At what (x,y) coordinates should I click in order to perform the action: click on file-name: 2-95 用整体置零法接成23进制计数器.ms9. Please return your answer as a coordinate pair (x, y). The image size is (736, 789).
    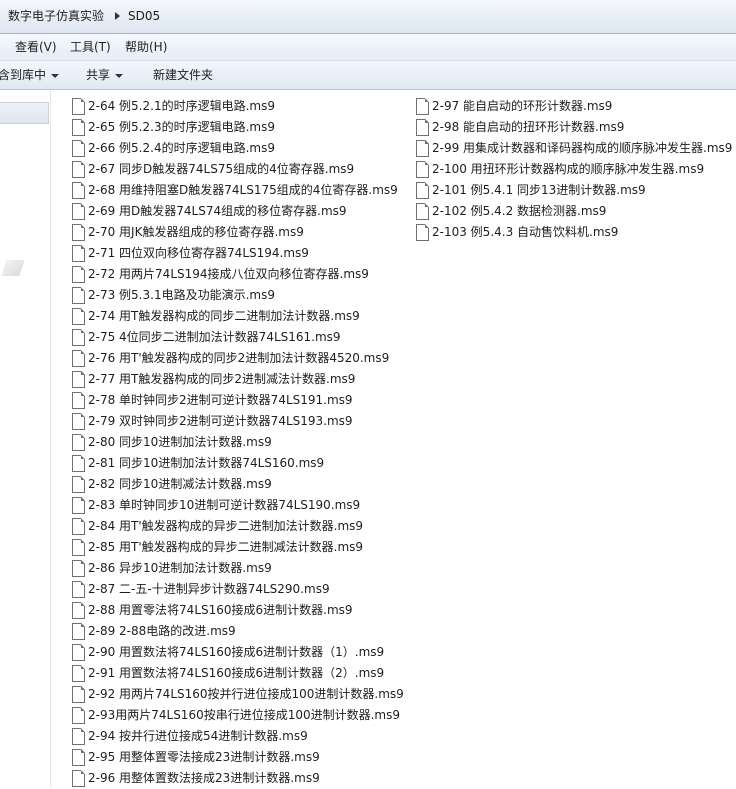
    Looking at the image, I should click on (204, 757).